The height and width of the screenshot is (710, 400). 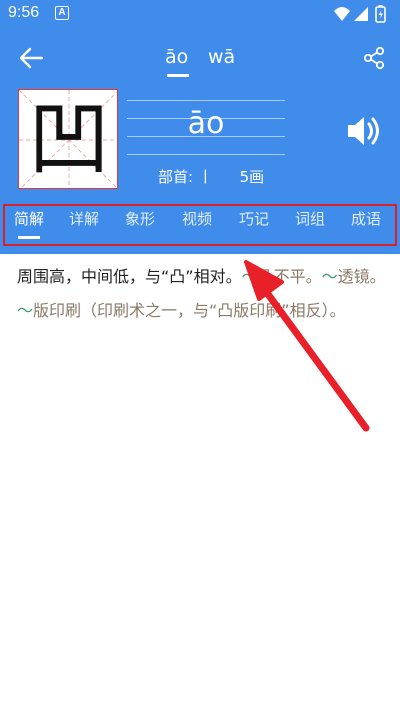 I want to click on play-pronunciation-button, so click(x=364, y=131).